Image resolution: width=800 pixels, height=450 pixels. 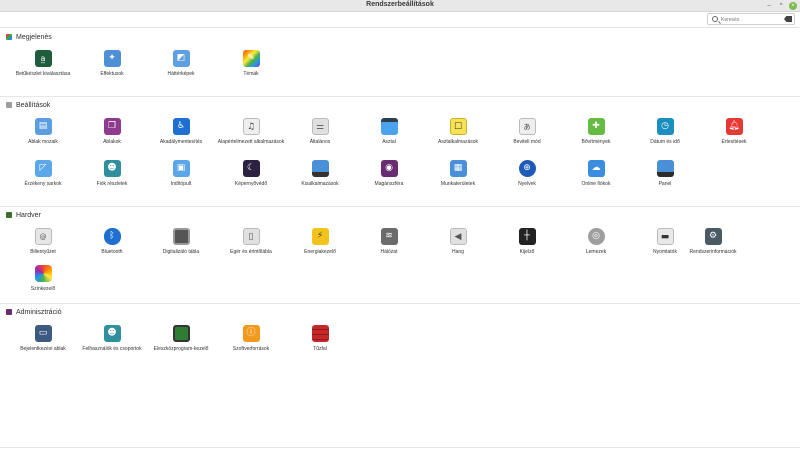 I want to click on search-box, so click(x=751, y=19).